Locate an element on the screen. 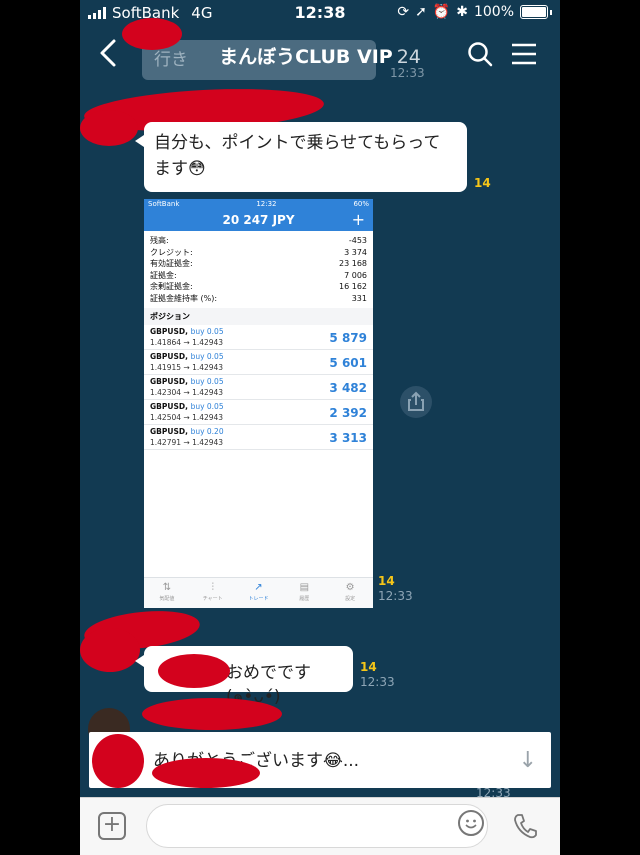  menu-icon is located at coordinates (524, 54).